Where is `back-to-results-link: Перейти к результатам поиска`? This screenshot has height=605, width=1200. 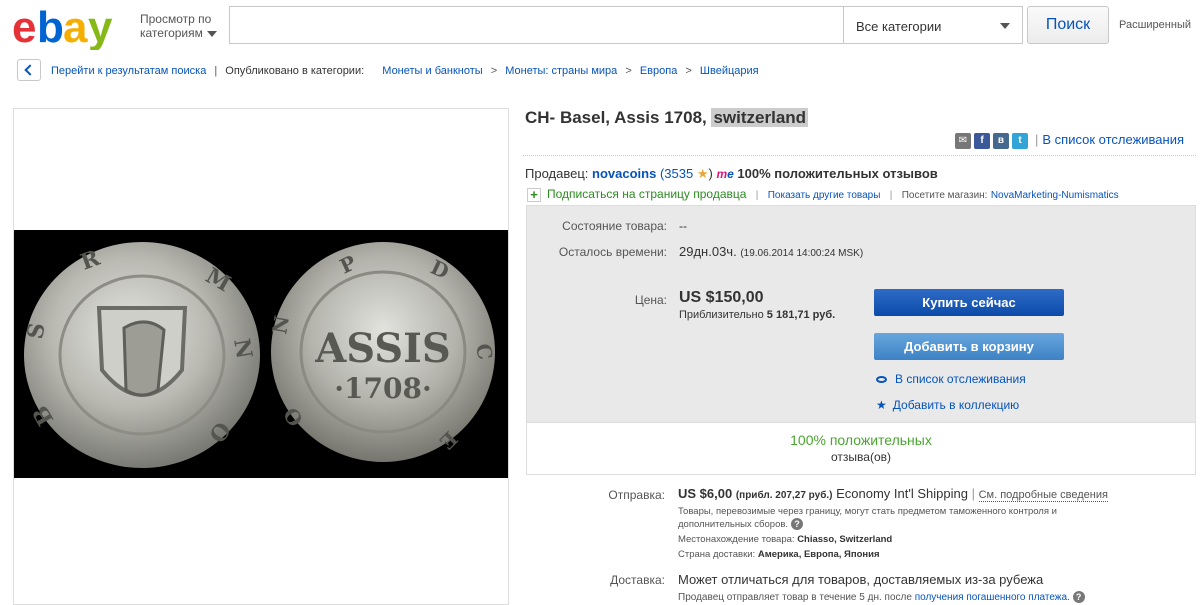
back-to-results-link: Перейти к результатам поиска is located at coordinates (128, 71).